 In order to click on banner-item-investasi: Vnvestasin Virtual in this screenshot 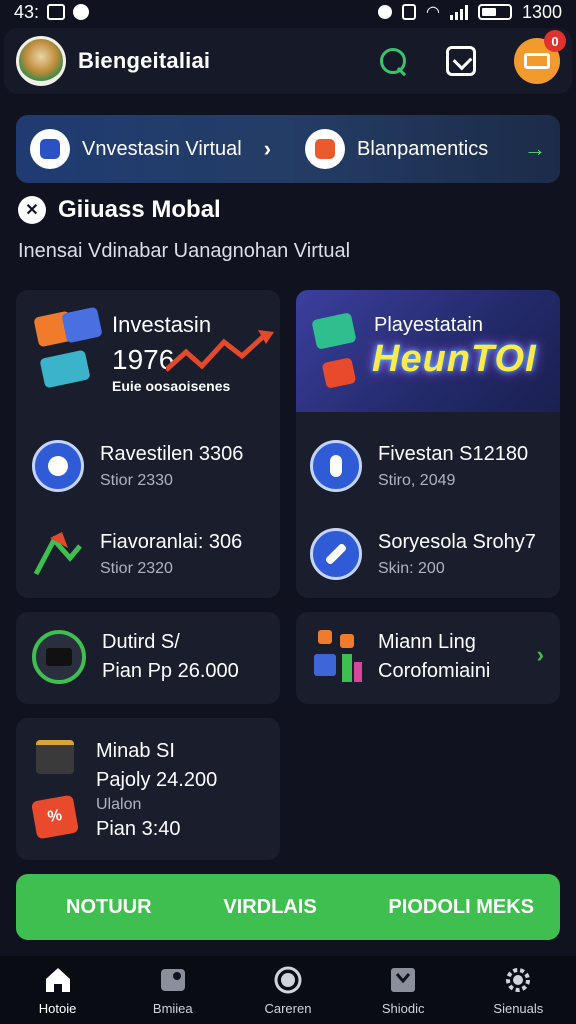, I will do `click(136, 149)`.